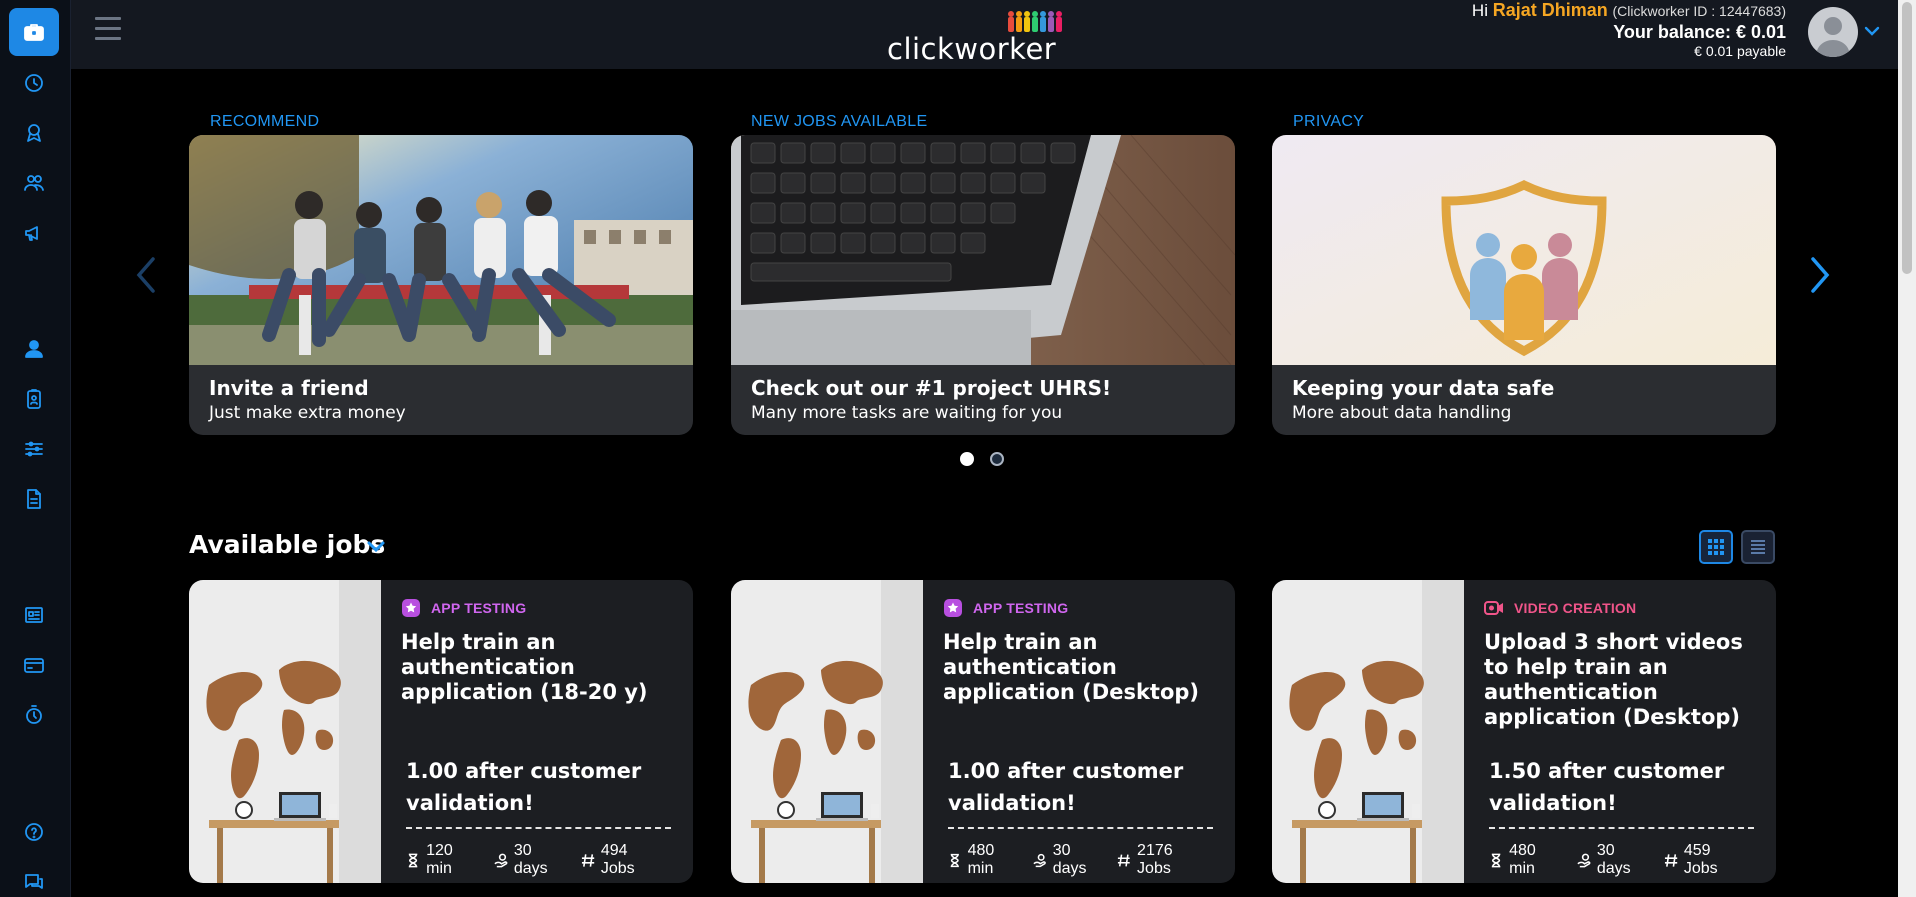  Describe the element at coordinates (617, 859) in the screenshot. I see `job-count-value: 494 Jobs` at that location.